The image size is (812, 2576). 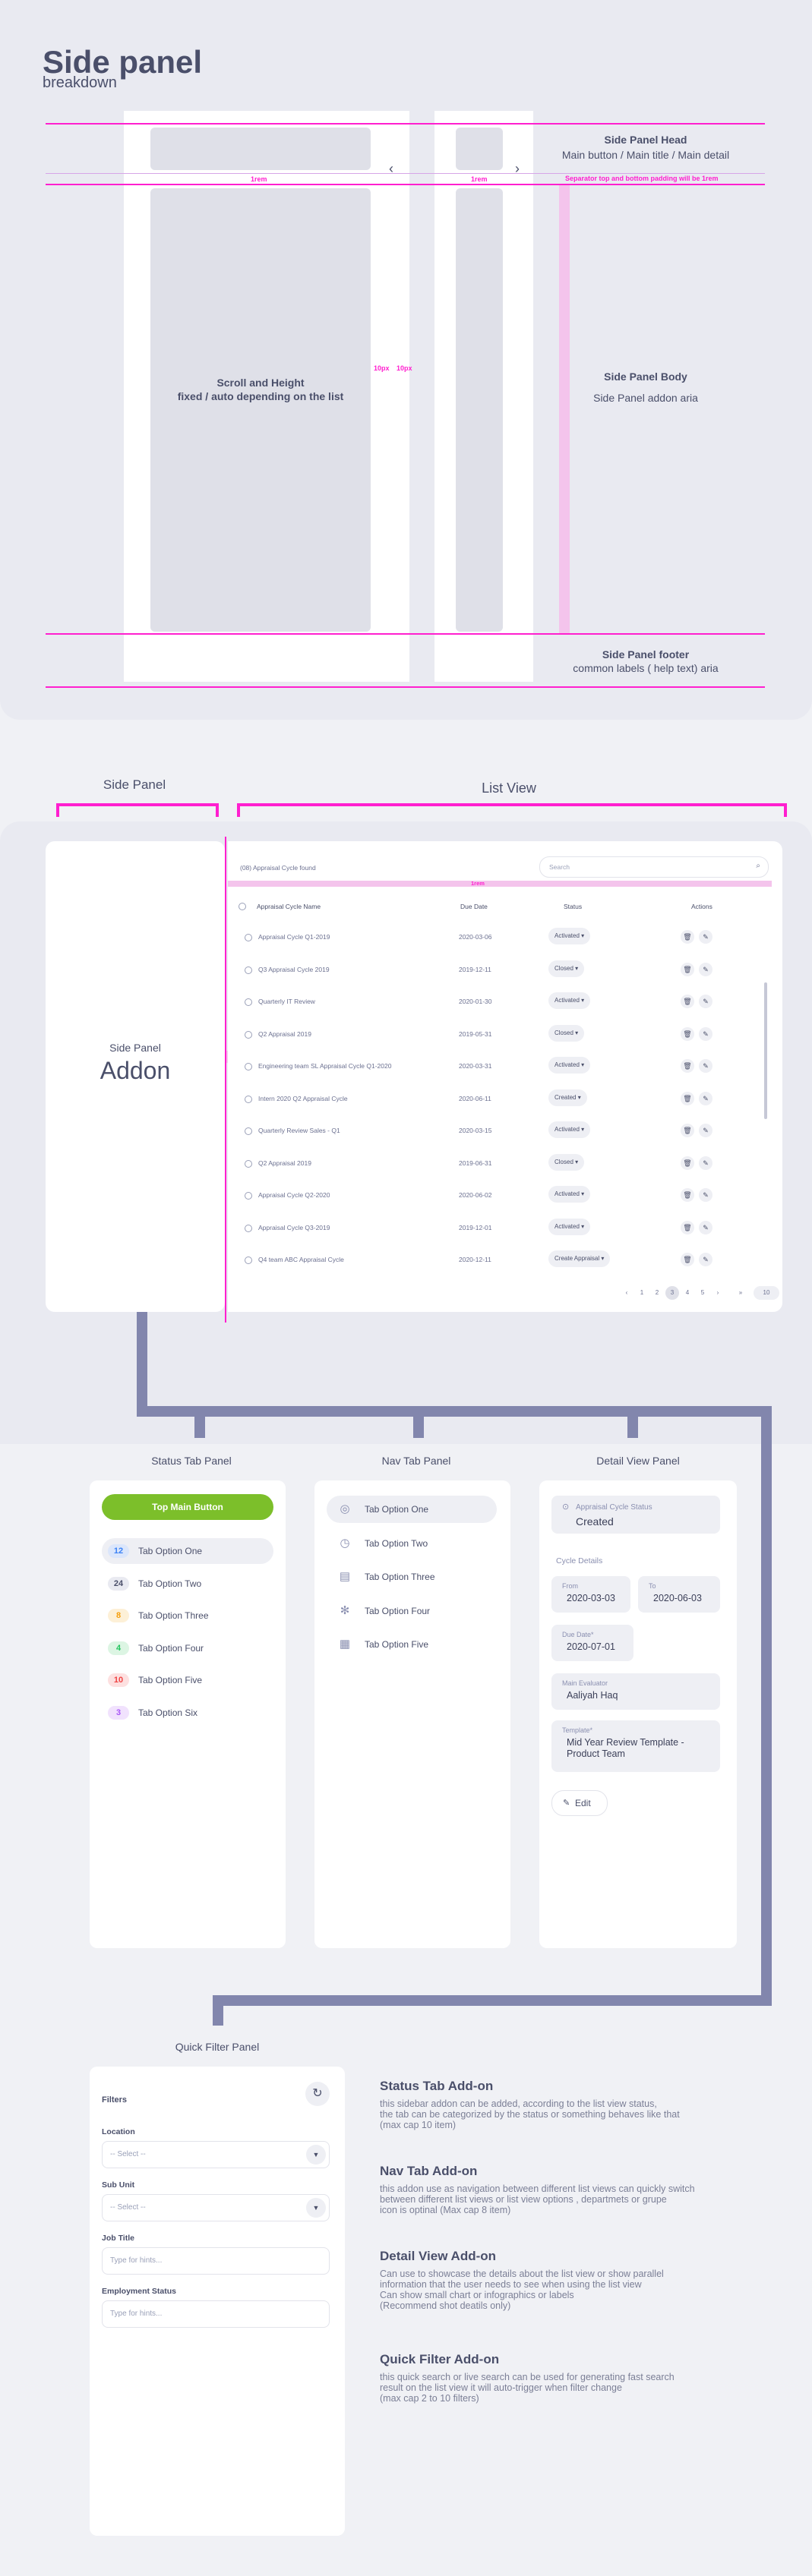 I want to click on page-button: ›, so click(x=718, y=1293).